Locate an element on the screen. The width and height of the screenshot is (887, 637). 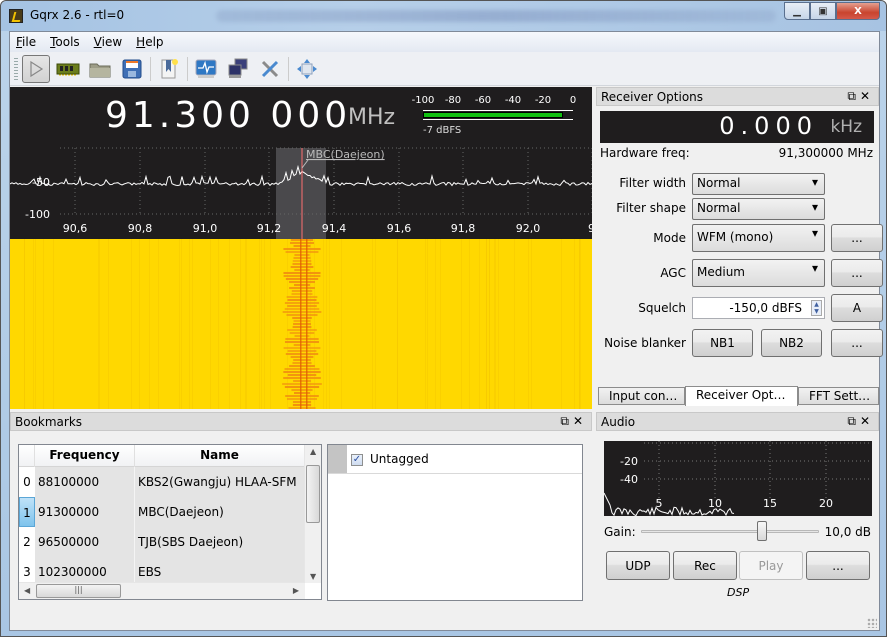
nb1-button: NB1 is located at coordinates (722, 343).